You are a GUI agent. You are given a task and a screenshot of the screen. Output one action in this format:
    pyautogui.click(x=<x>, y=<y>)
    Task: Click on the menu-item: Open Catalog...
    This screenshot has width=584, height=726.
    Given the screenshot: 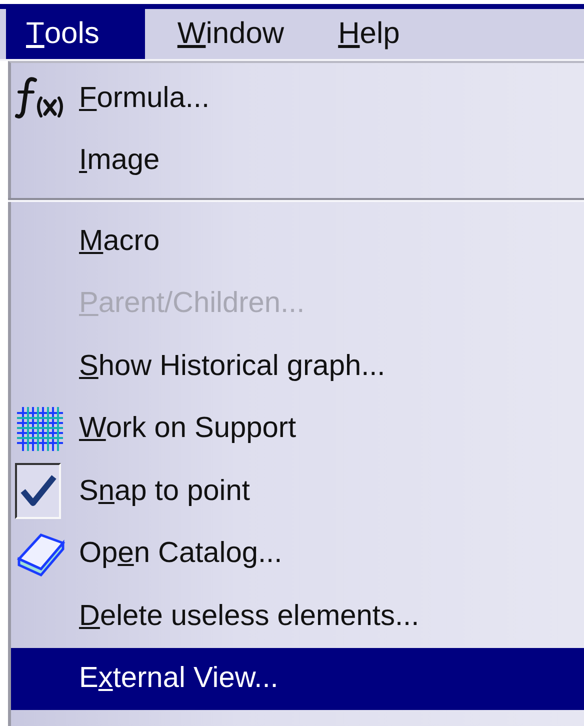 What is the action you would take?
    pyautogui.click(x=297, y=553)
    